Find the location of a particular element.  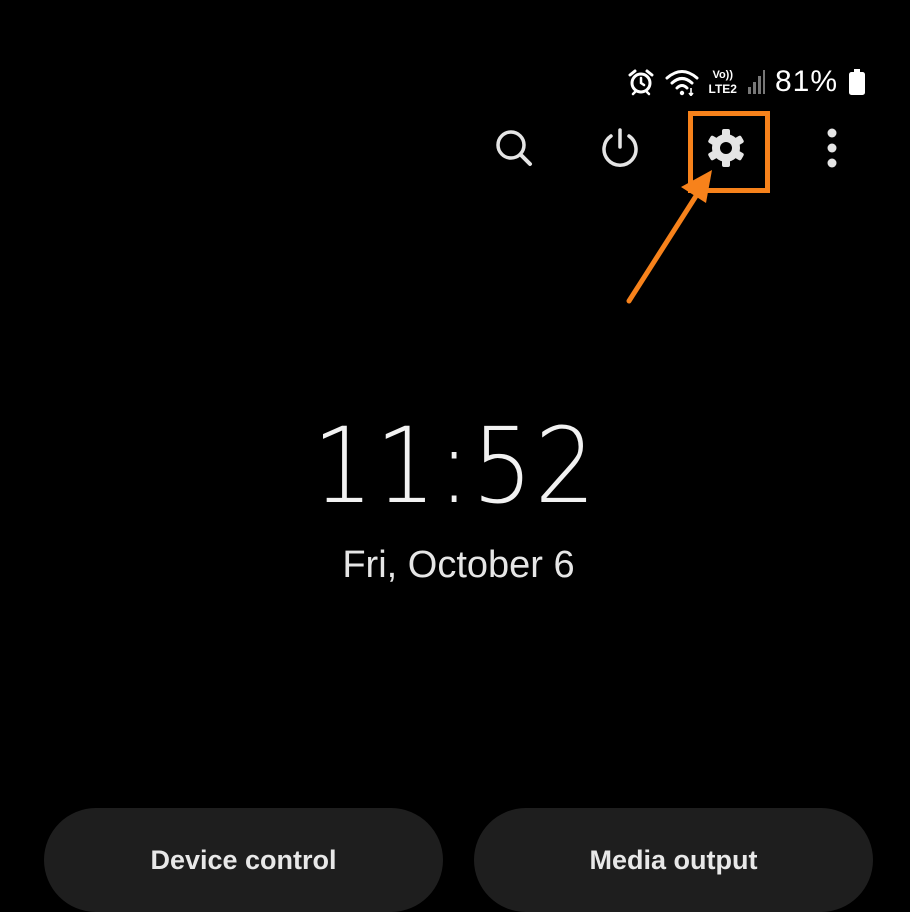

search-icon is located at coordinates (514, 150).